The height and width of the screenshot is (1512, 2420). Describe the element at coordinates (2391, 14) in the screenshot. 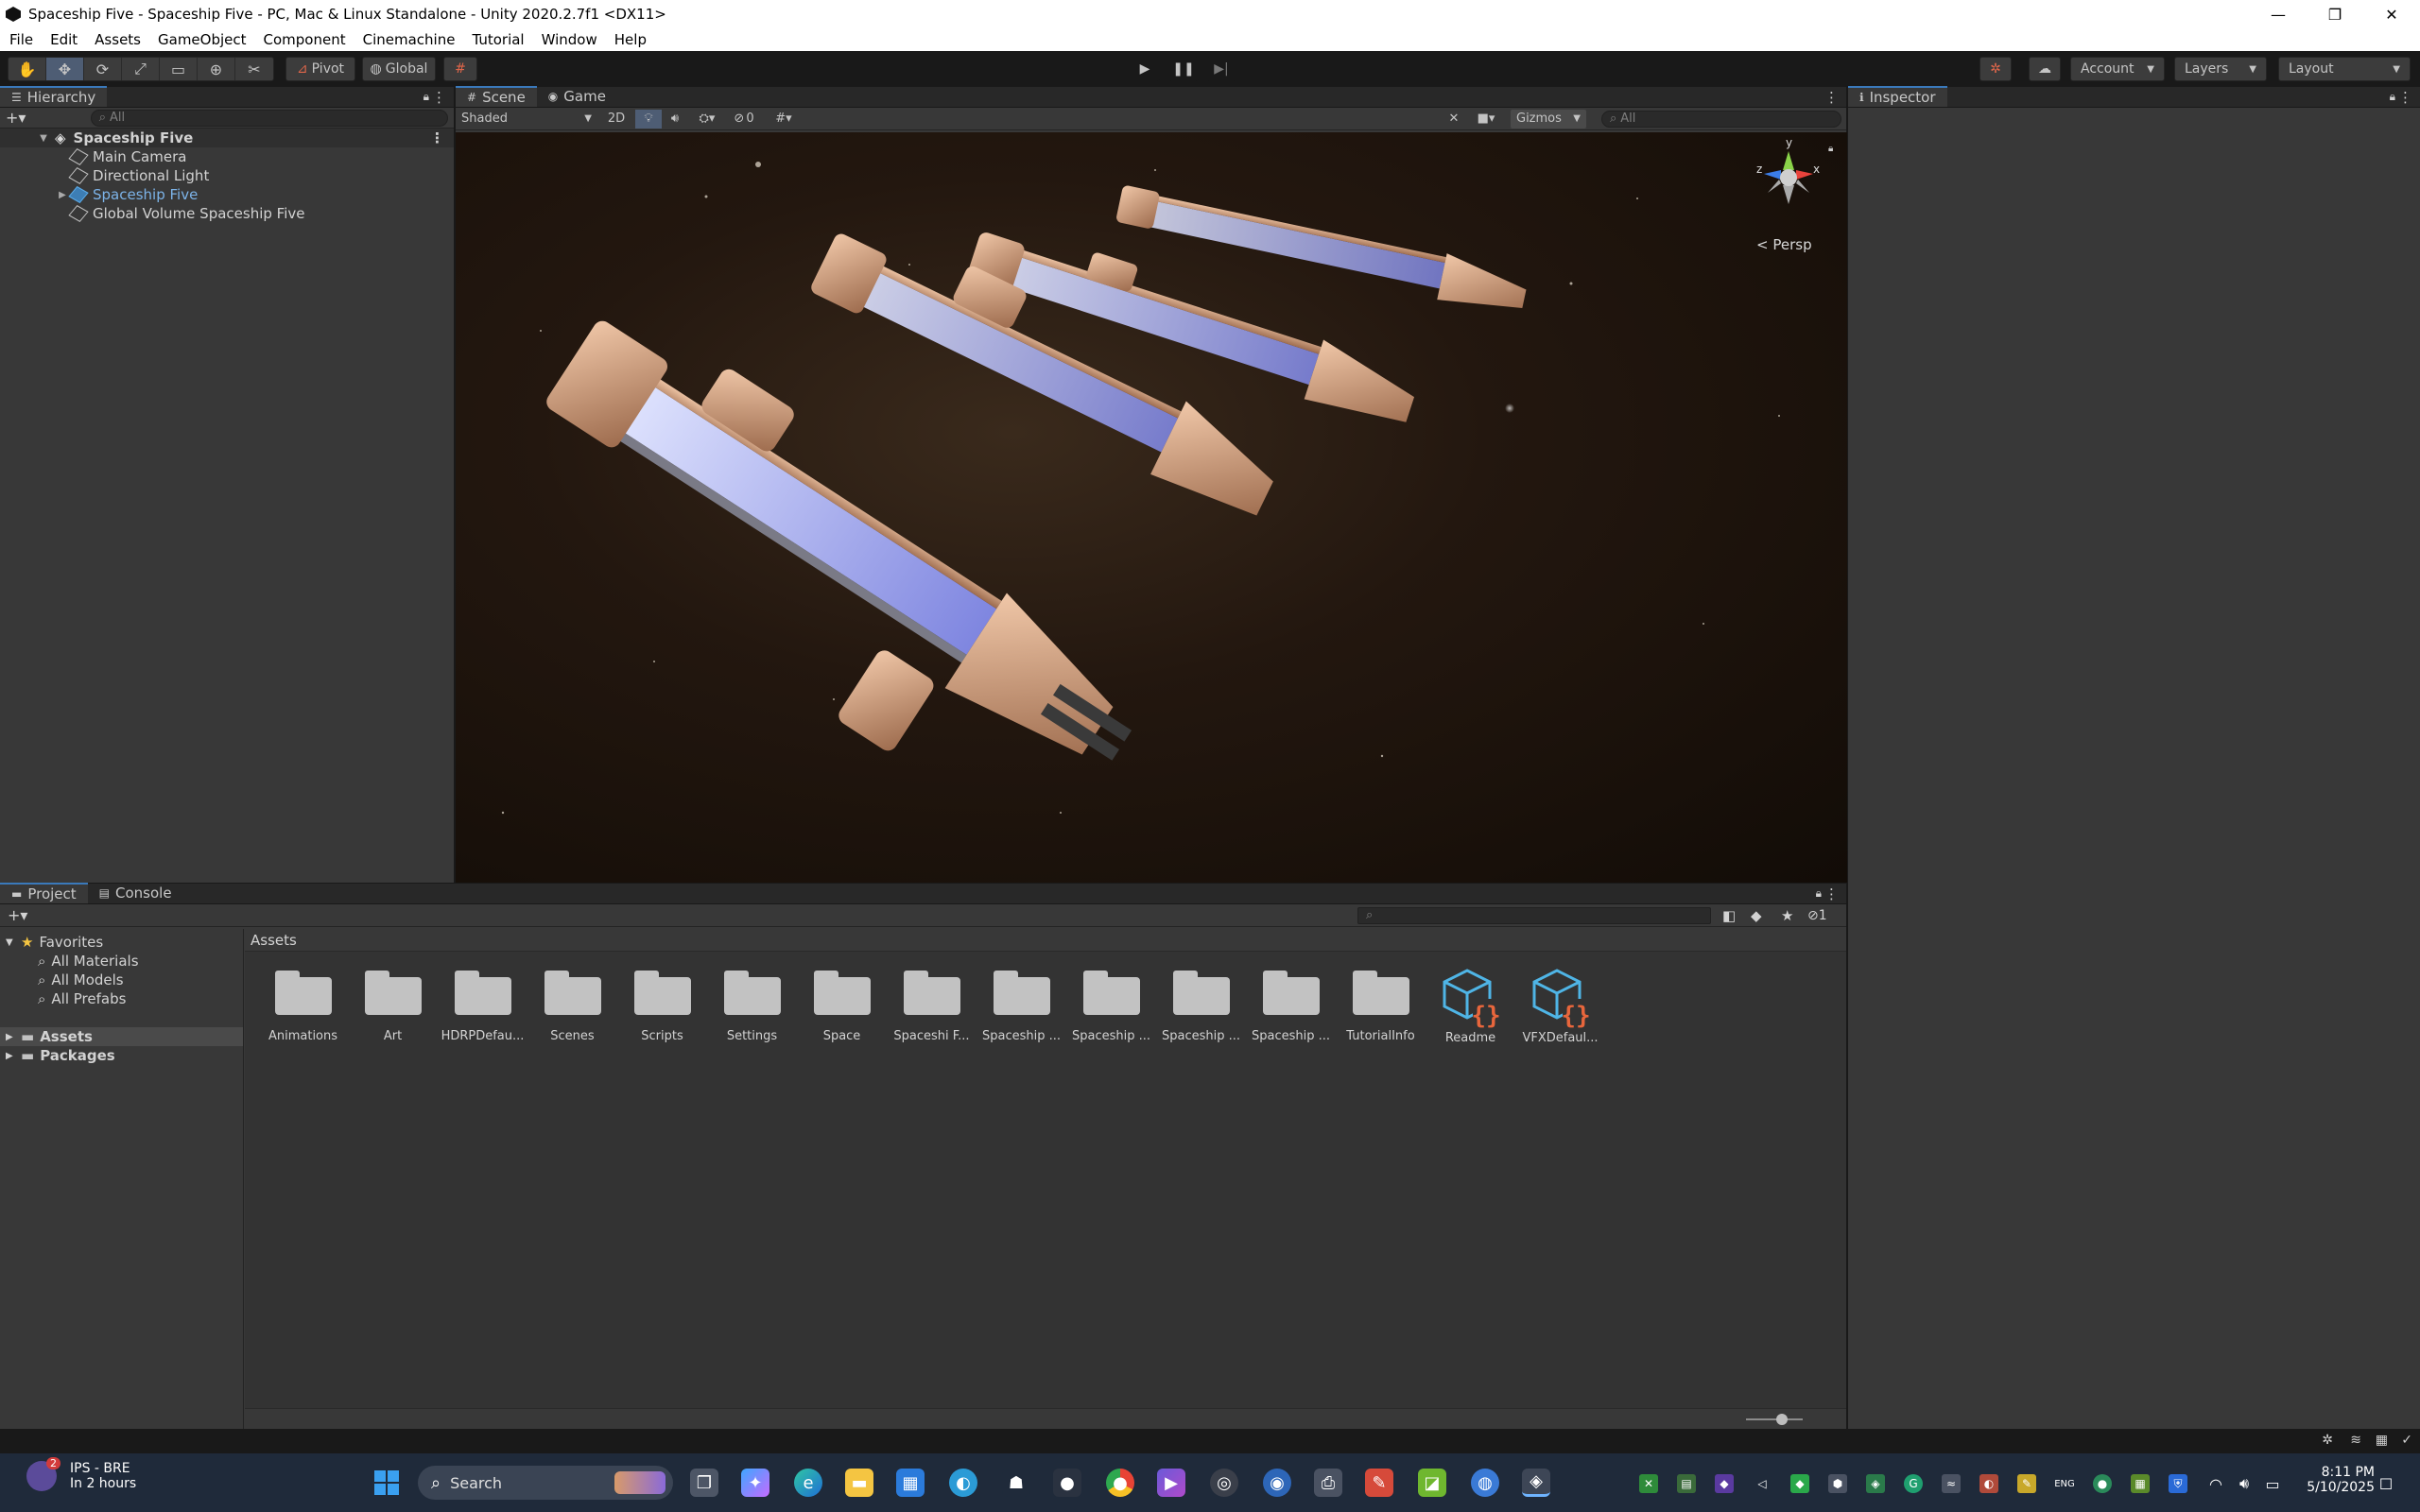

I see `close-button: ✕` at that location.